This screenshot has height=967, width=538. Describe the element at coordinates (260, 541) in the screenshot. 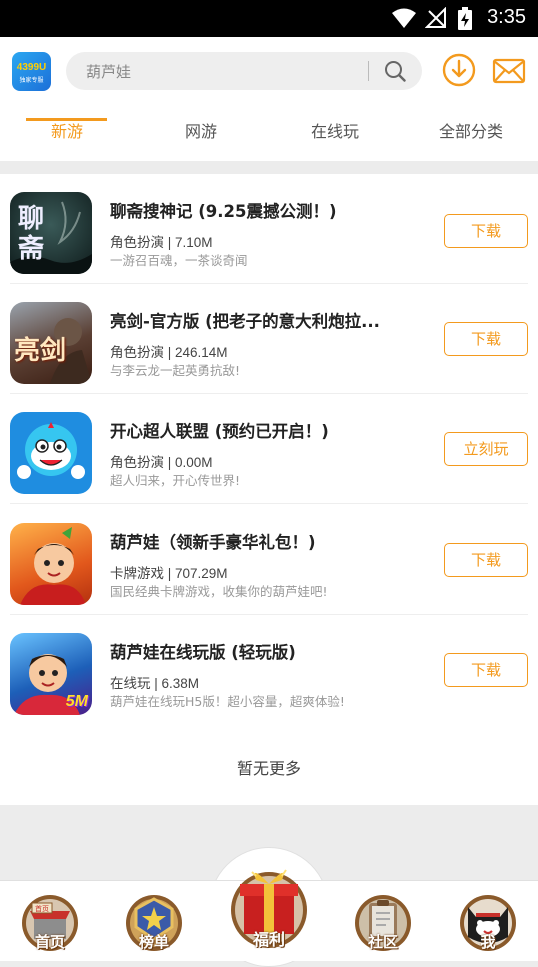

I see `game-title: 葫芦娃（领新手豪华礼包！)` at that location.